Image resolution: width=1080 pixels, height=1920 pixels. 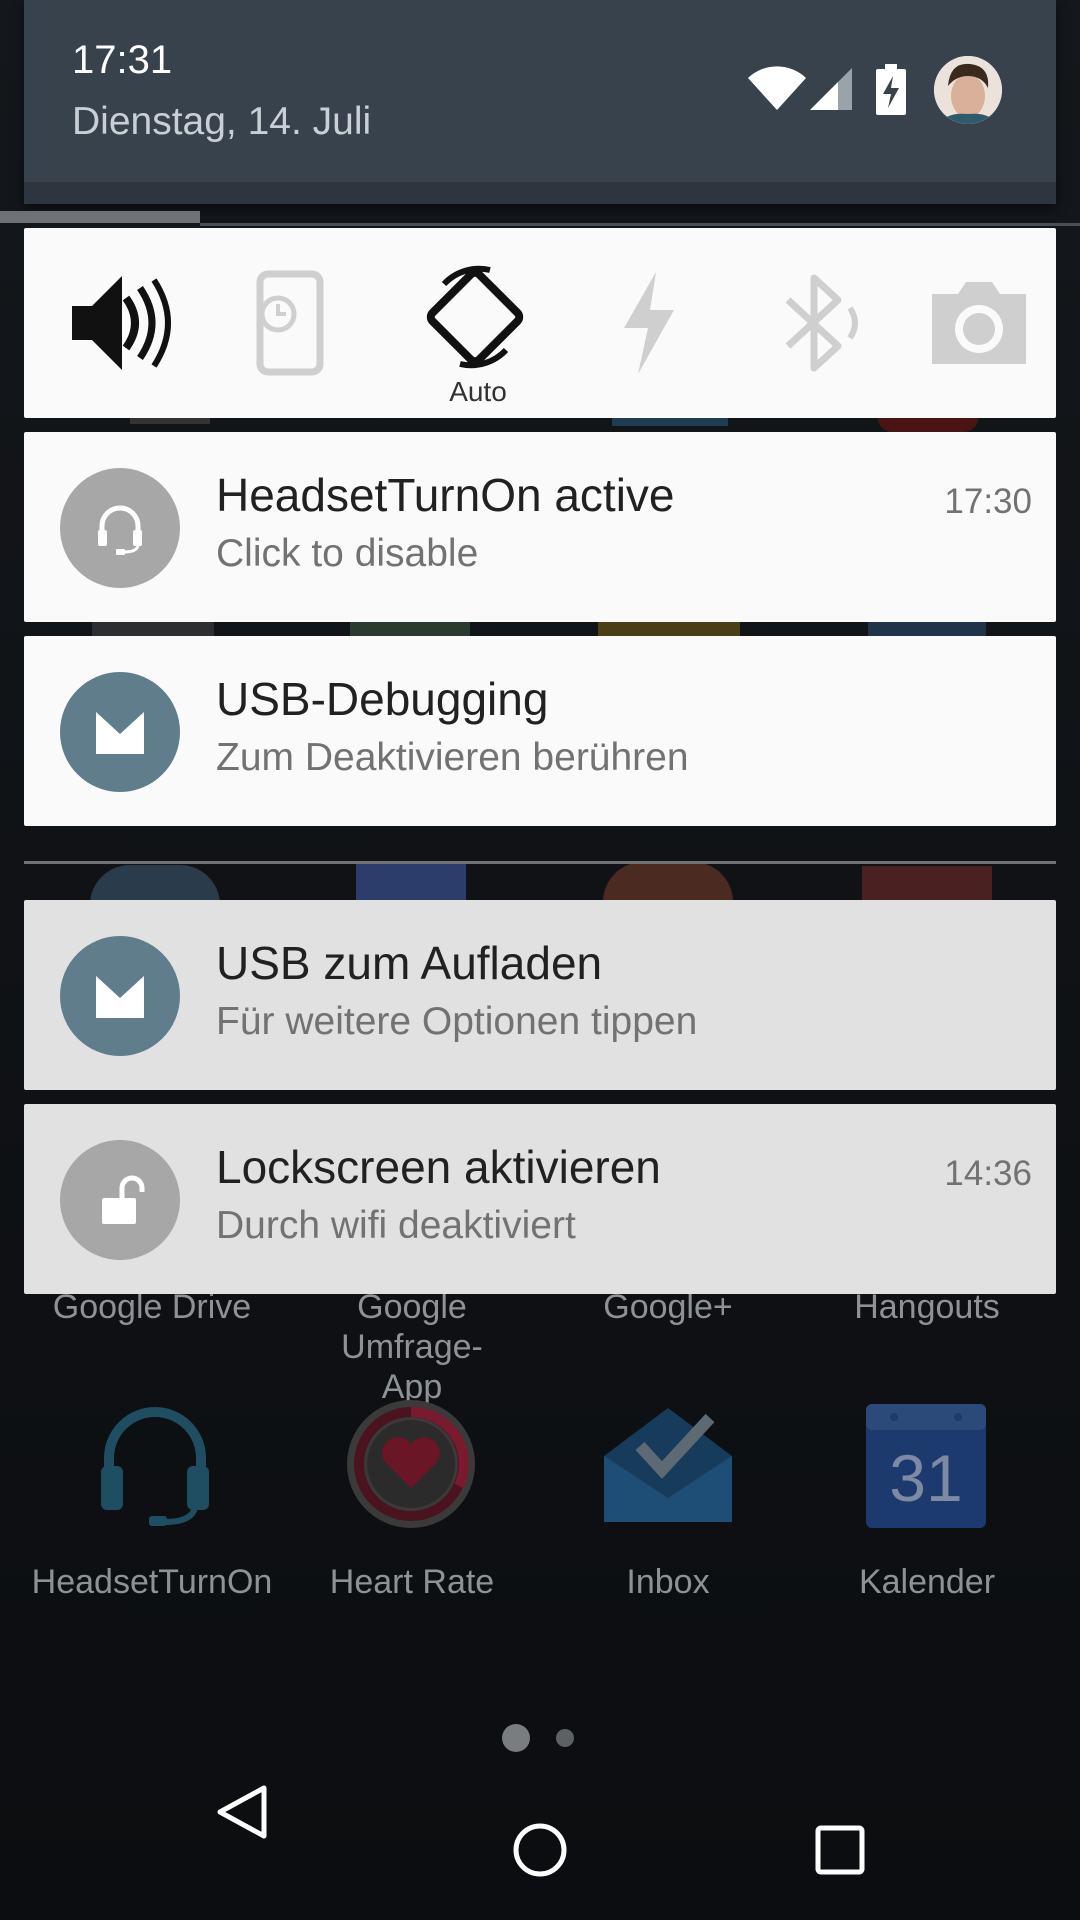 I want to click on user-avatar-image, so click(x=968, y=90).